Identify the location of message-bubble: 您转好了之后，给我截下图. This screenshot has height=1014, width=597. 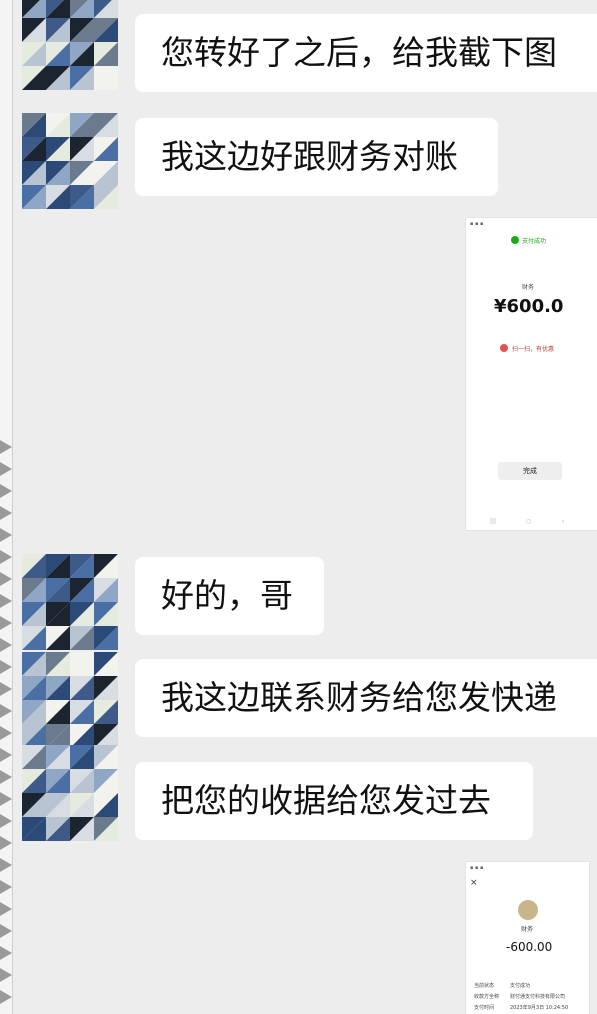
(366, 53).